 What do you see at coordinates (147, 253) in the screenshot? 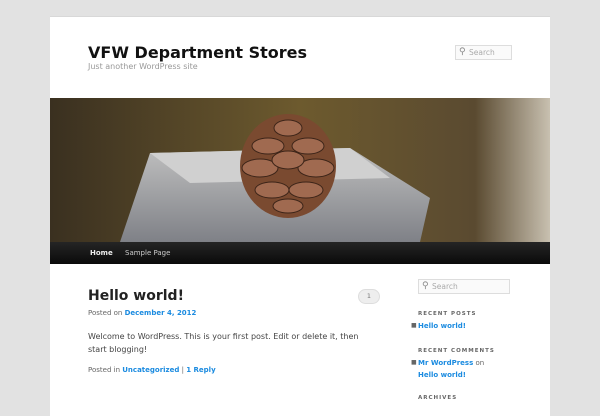
I see `nav-item-sample-page: Sample Page` at bounding box center [147, 253].